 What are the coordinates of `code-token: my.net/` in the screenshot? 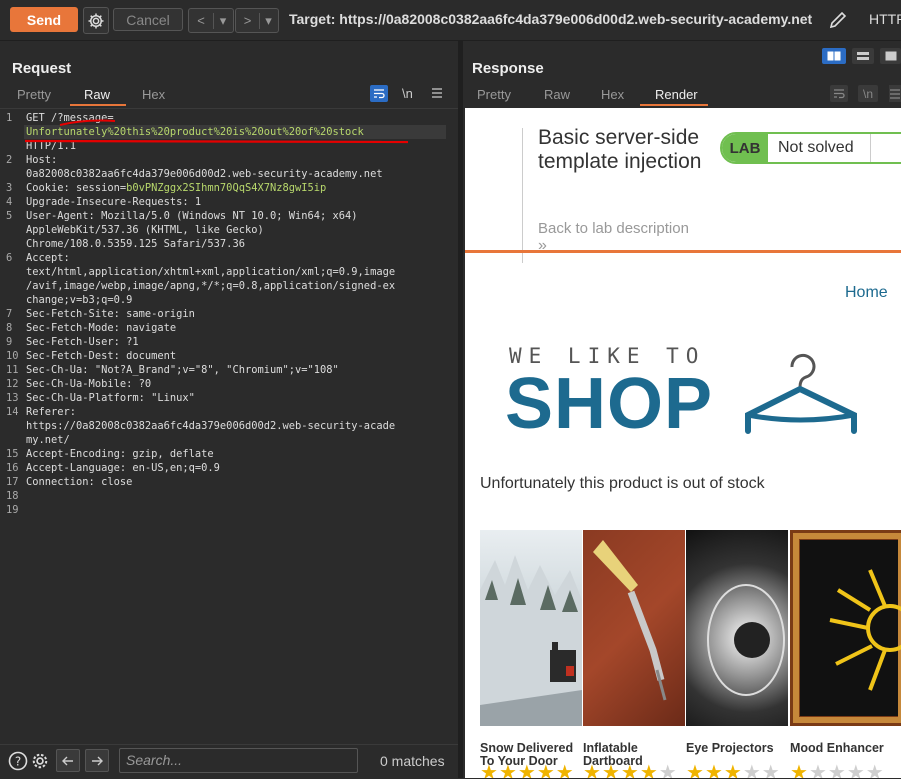 It's located at (48, 440).